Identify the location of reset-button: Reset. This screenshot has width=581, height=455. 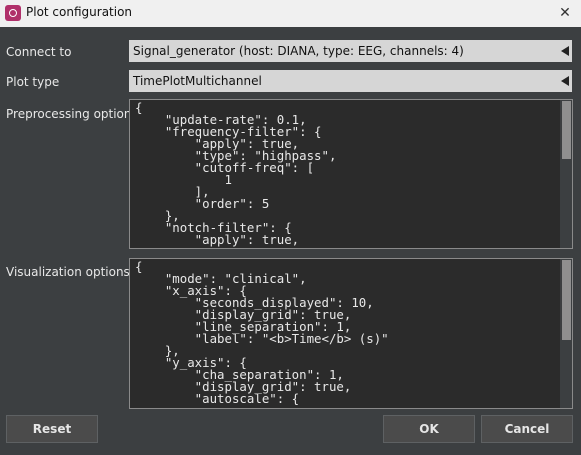
(52, 429).